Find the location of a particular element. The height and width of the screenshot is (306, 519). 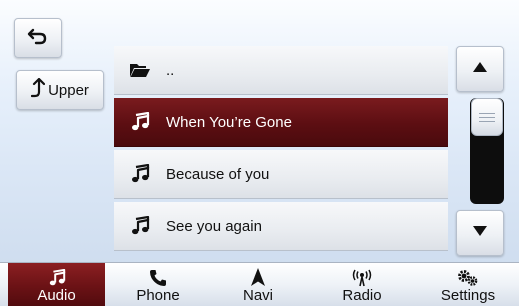

nav-label: Settings is located at coordinates (468, 295).